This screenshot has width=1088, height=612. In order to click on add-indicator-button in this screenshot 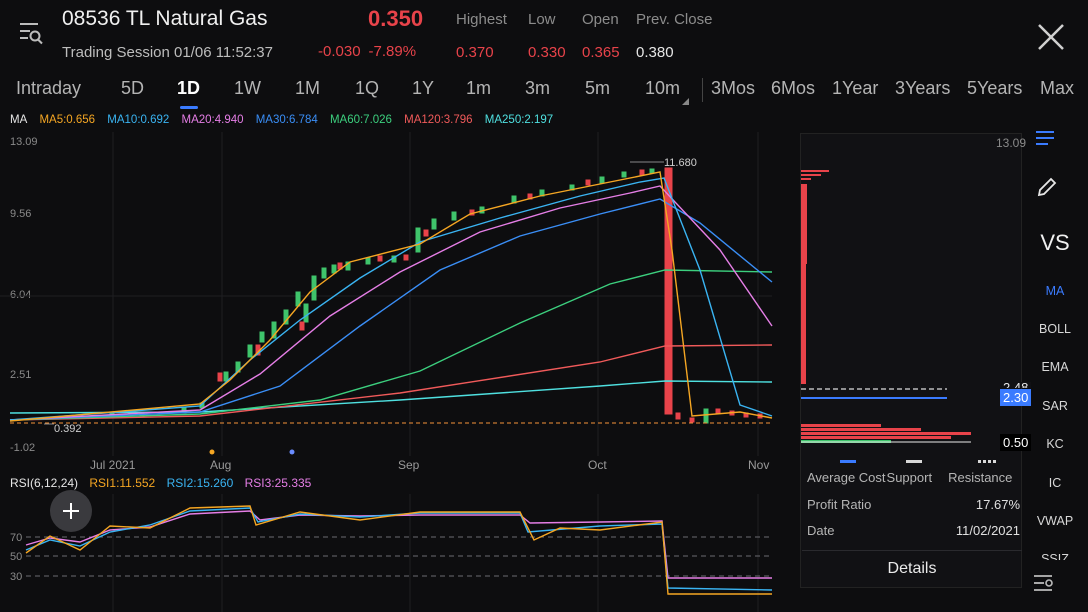, I will do `click(71, 511)`.